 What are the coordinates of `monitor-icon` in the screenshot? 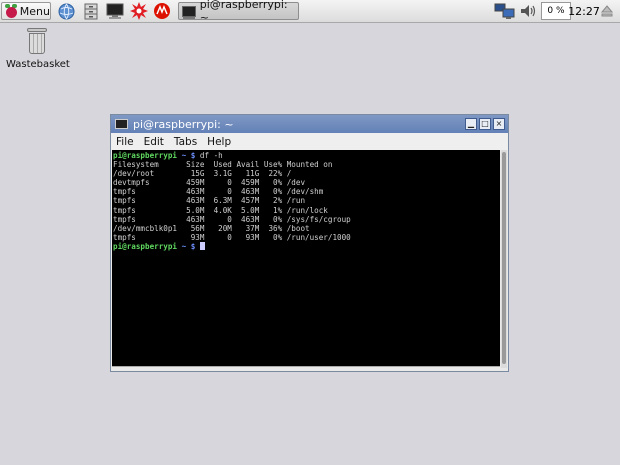 It's located at (115, 11).